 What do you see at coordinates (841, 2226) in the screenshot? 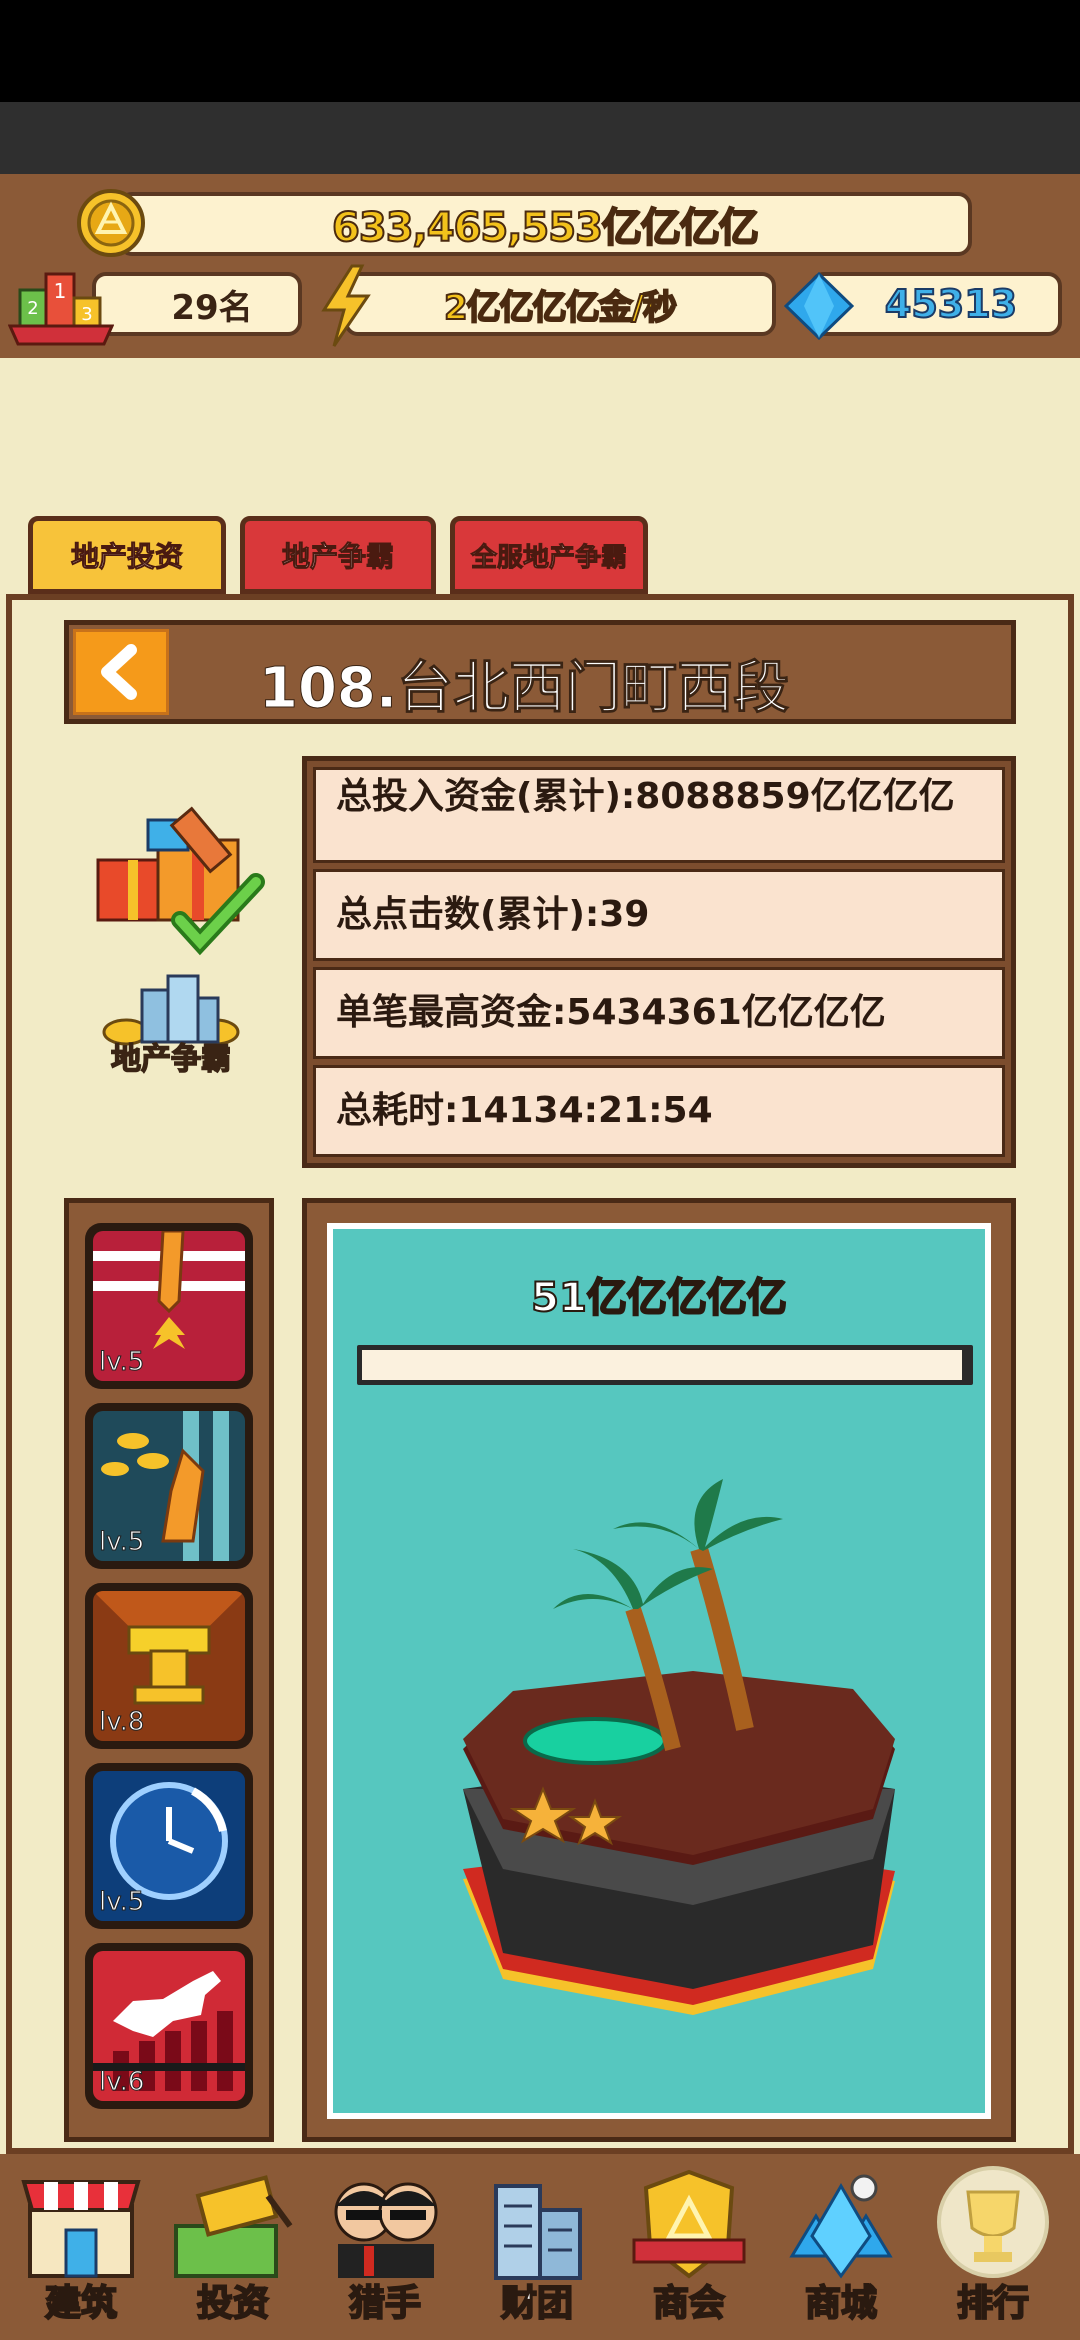
I see `diamond-shop-icon` at bounding box center [841, 2226].